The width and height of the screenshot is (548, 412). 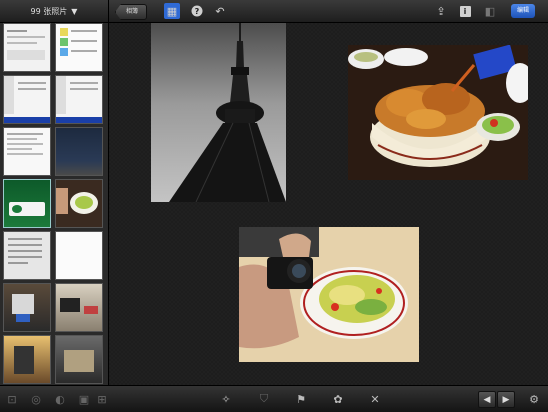 I want to click on grid-icon: ▦, so click(x=172, y=11).